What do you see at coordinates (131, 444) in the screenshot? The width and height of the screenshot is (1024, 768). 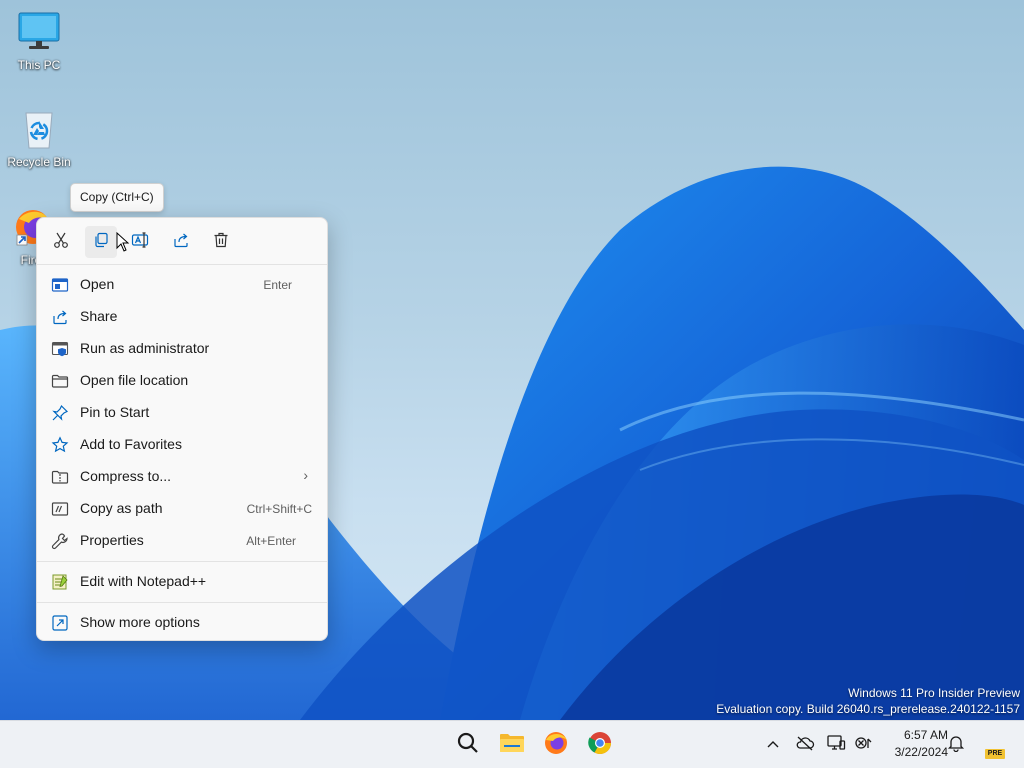 I see `menu-item-label: Add to Favorites` at bounding box center [131, 444].